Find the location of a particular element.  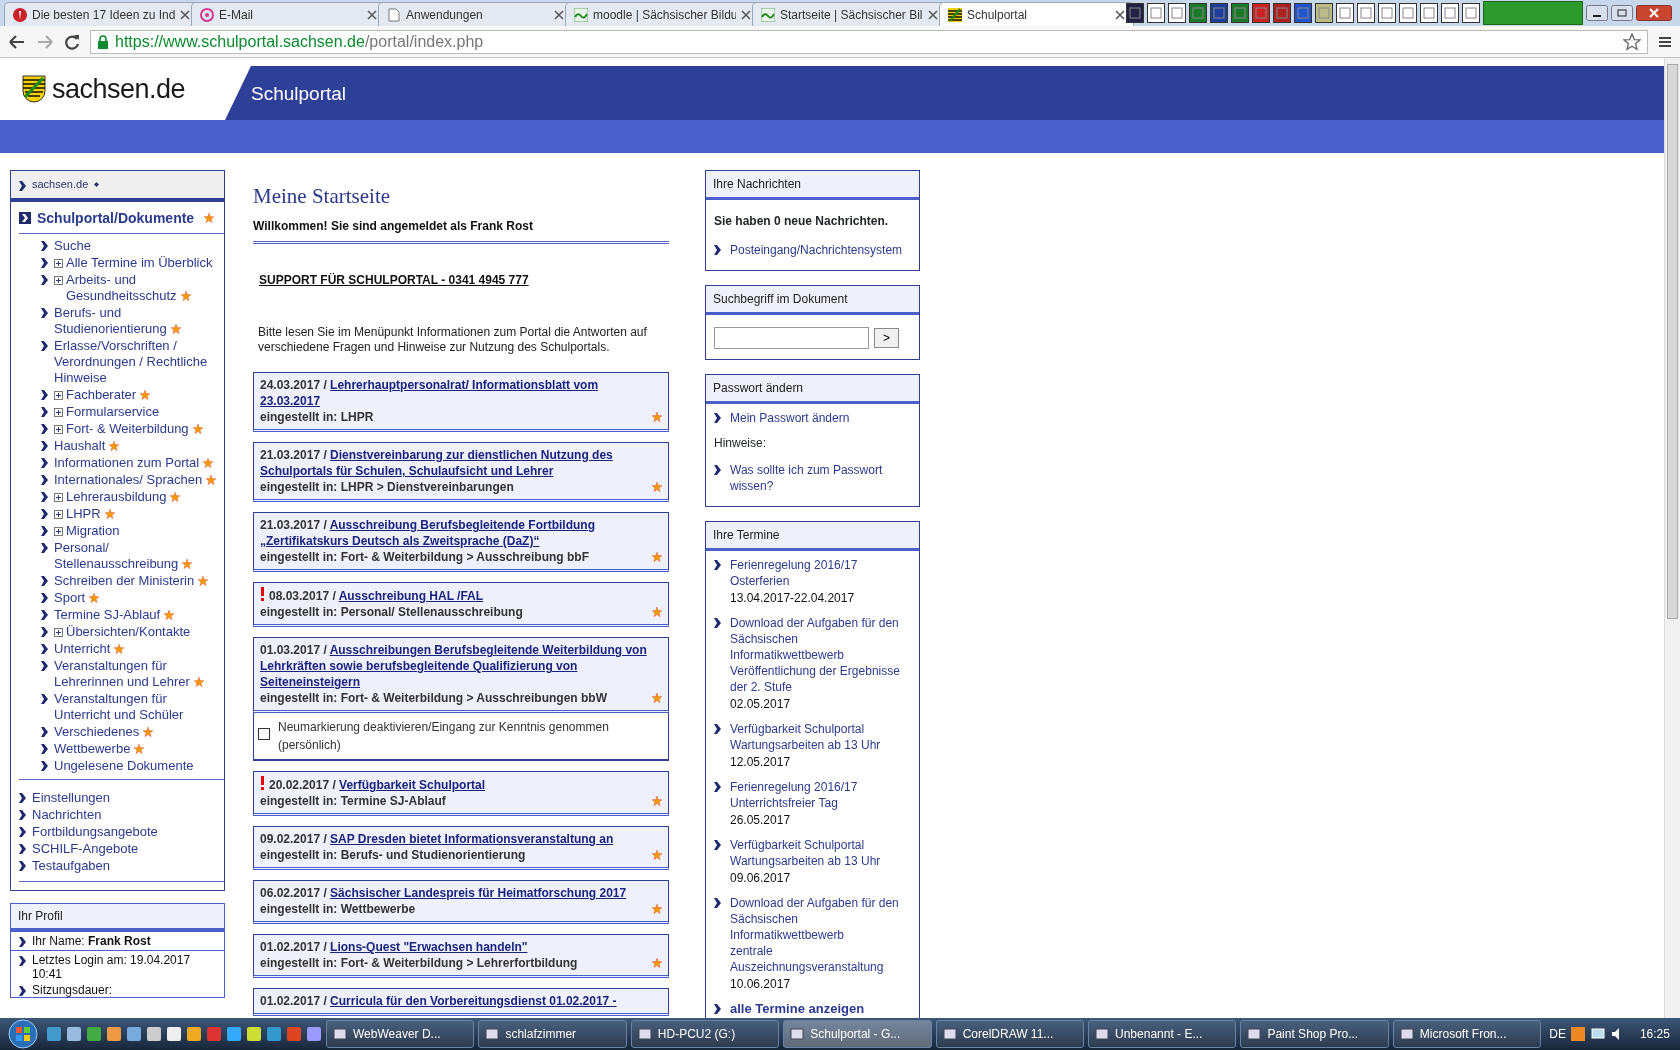

sidebar-link: sachsen.de is located at coordinates (60, 184).